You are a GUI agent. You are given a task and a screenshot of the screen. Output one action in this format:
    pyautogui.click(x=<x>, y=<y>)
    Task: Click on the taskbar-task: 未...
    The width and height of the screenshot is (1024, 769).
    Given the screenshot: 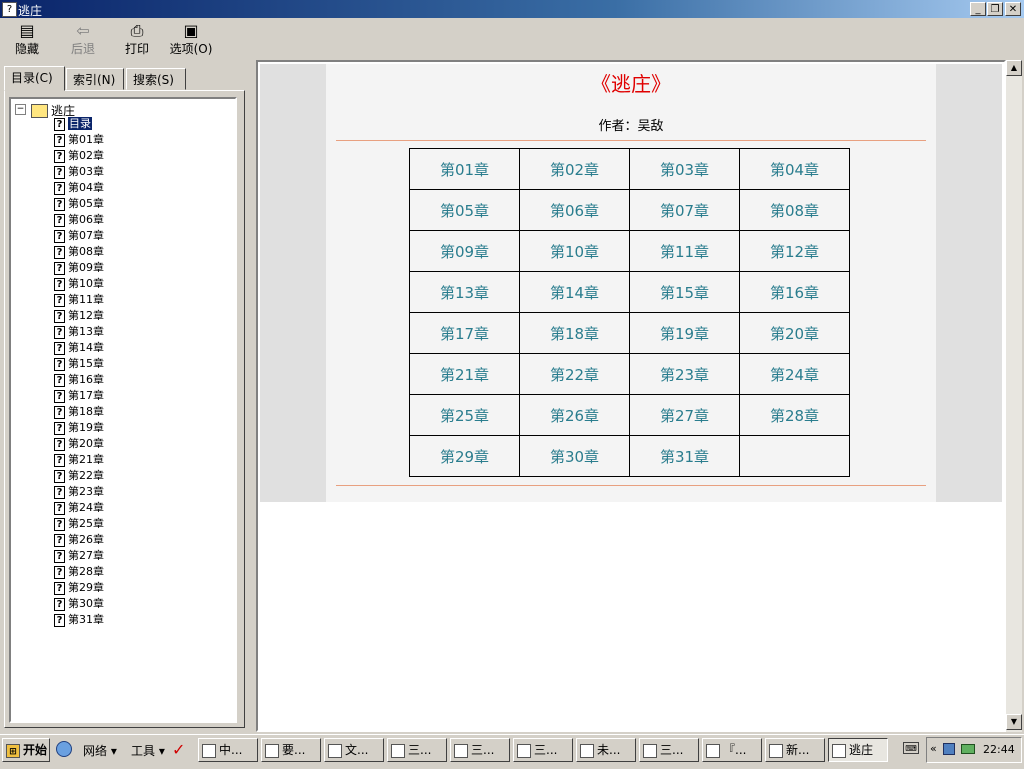 What is the action you would take?
    pyautogui.click(x=606, y=750)
    